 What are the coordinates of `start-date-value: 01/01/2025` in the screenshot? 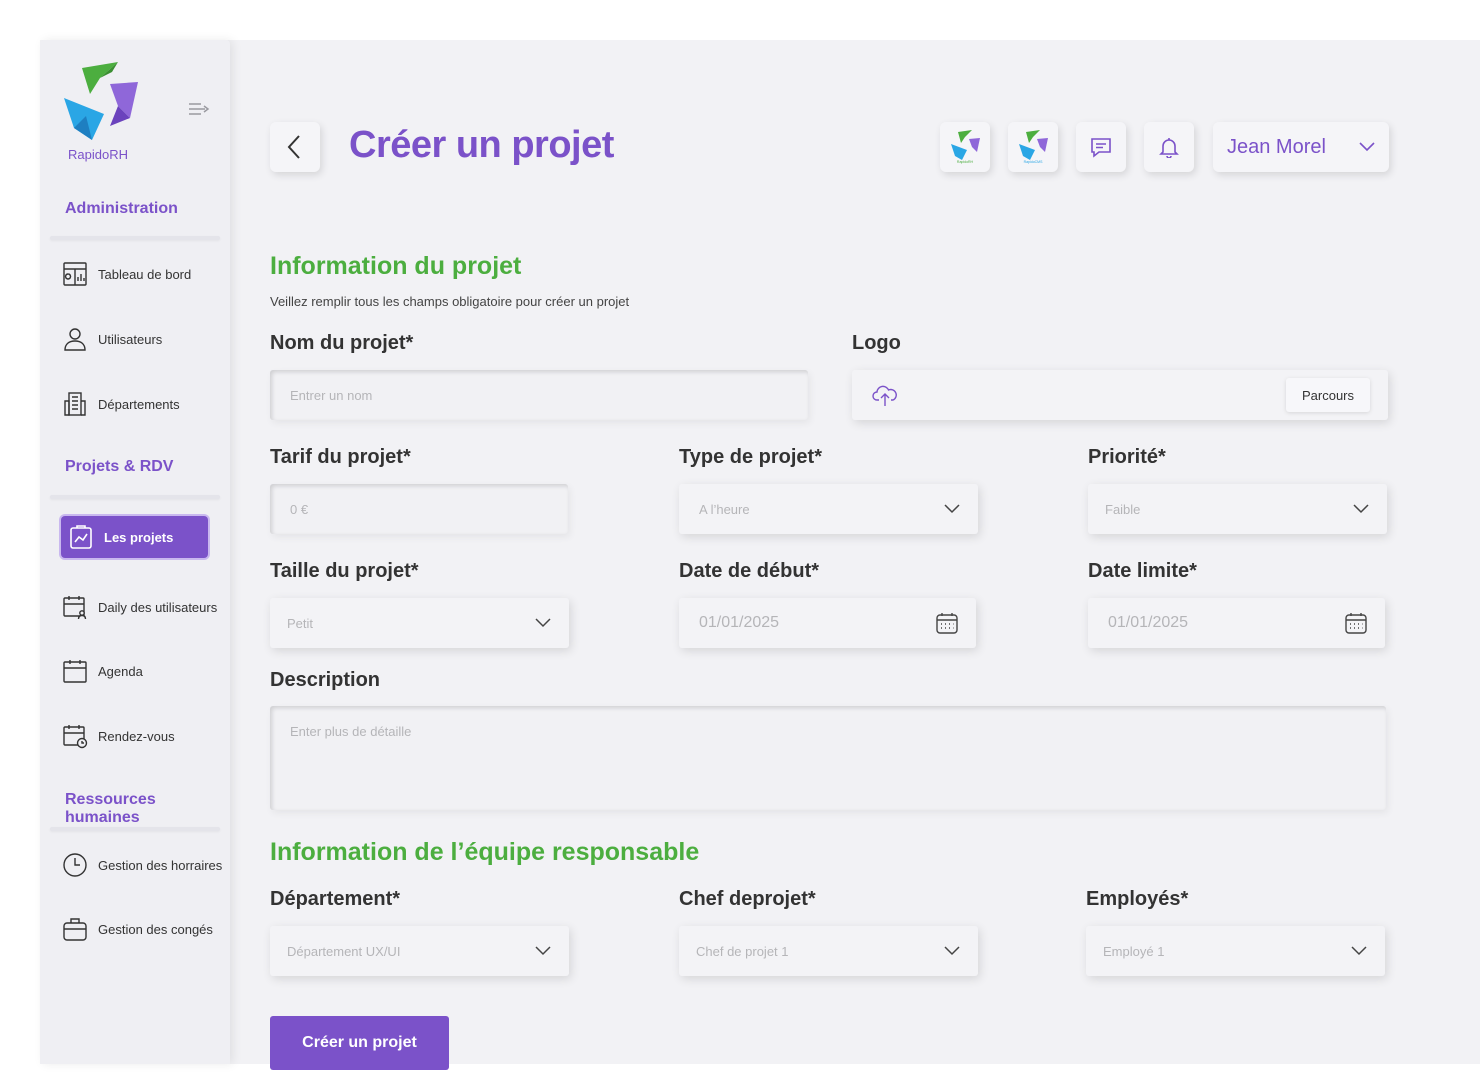 It's located at (739, 622).